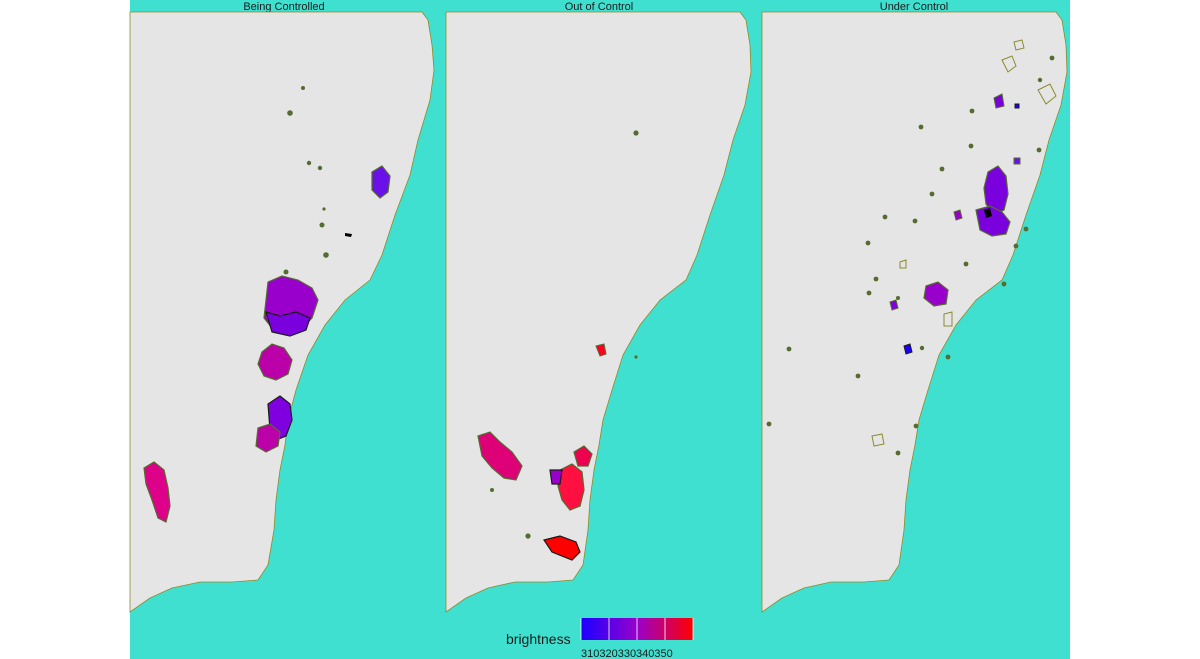 This screenshot has width=1200, height=659. What do you see at coordinates (283, 7) in the screenshot?
I see `panel-title: Being Controlled` at bounding box center [283, 7].